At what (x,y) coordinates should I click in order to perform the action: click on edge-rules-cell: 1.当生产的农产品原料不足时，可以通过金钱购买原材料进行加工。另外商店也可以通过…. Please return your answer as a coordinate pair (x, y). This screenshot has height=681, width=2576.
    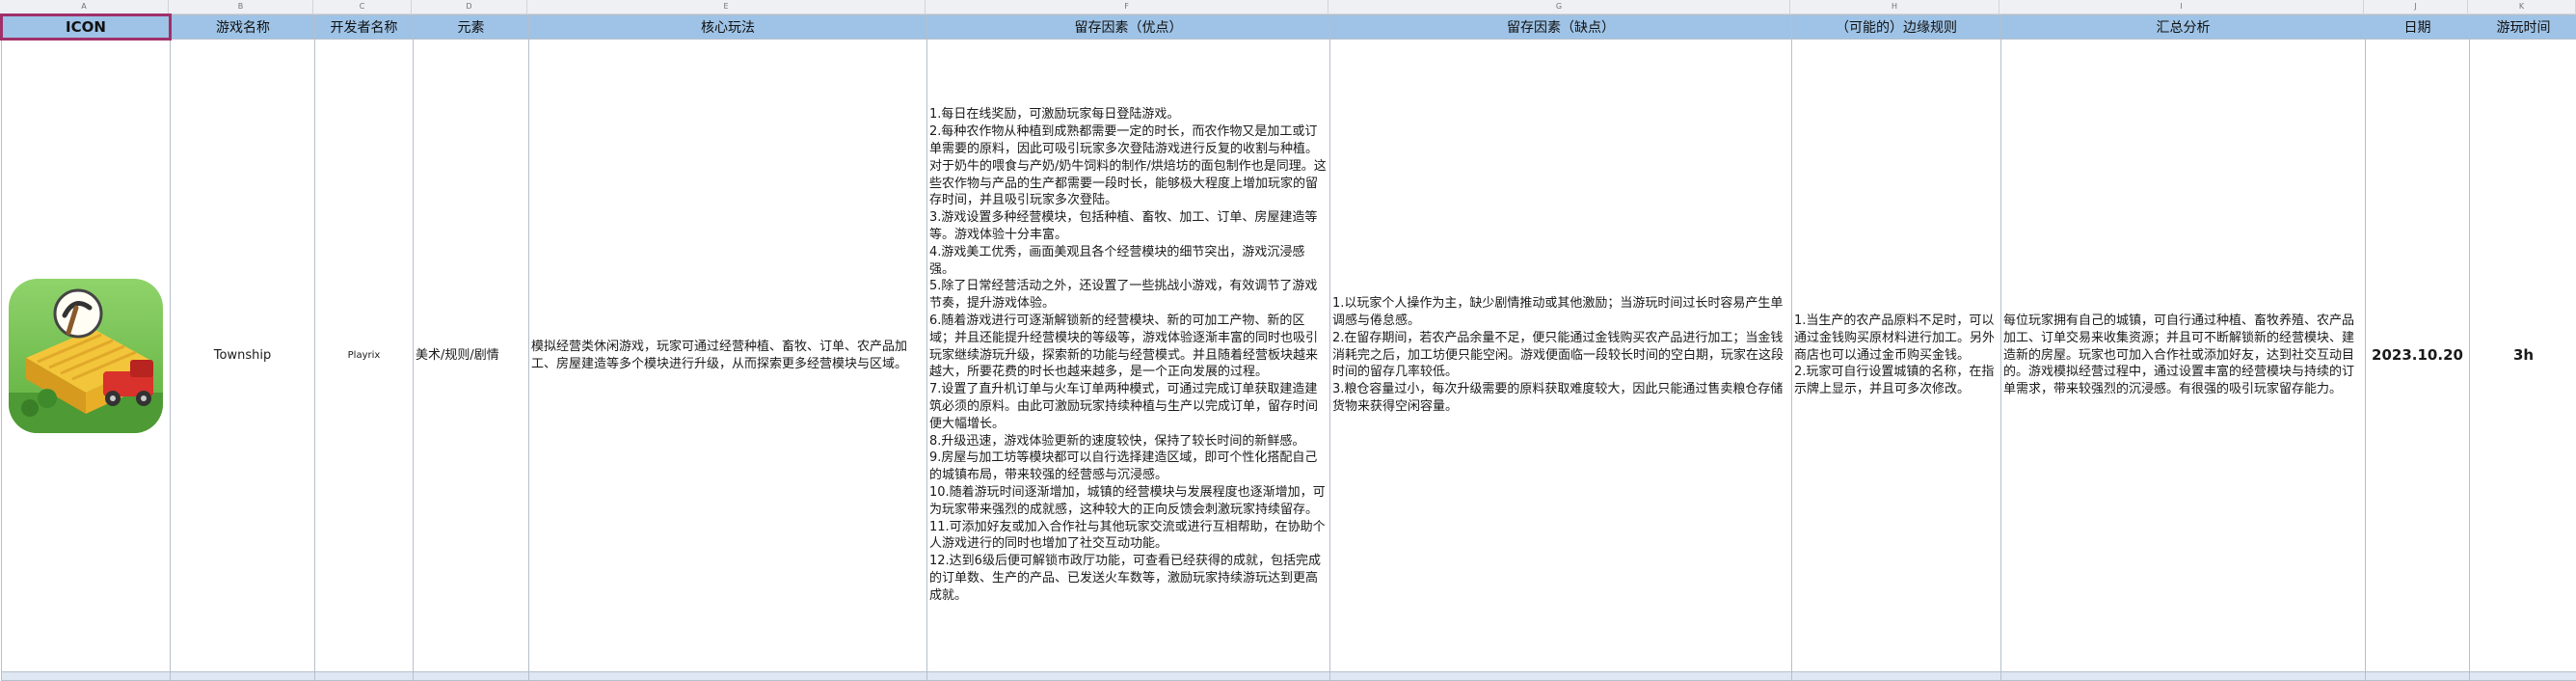
    Looking at the image, I should click on (1896, 356).